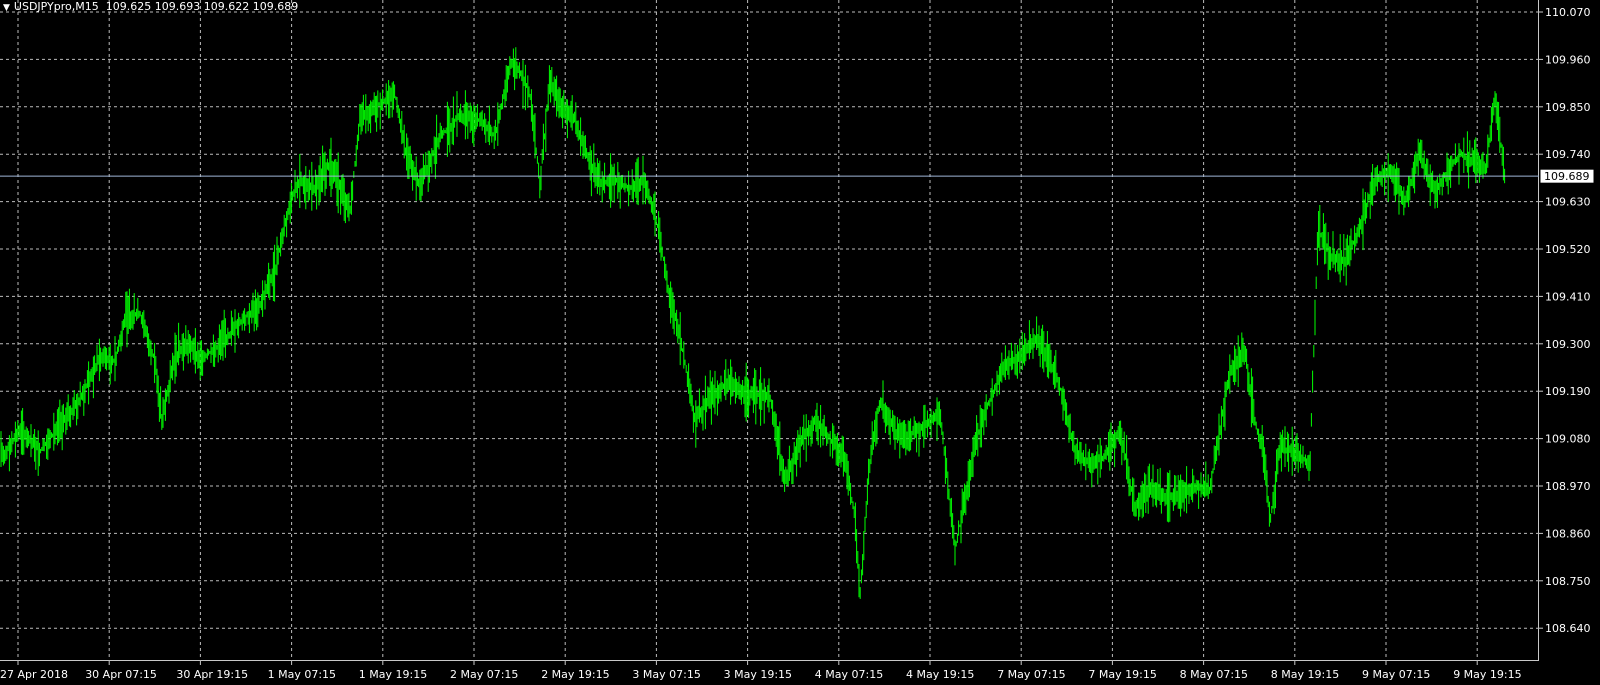 This screenshot has height=685, width=1600. I want to click on time-tick-label: 3 May 07:15, so click(666, 674).